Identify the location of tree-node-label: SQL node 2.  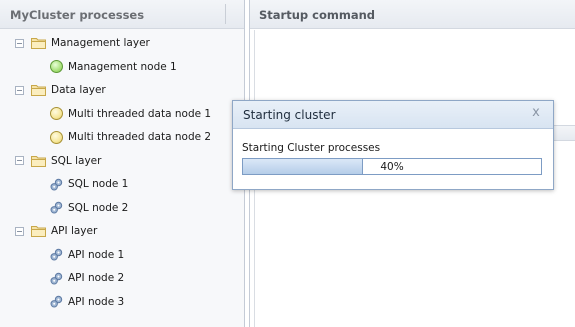
(98, 207).